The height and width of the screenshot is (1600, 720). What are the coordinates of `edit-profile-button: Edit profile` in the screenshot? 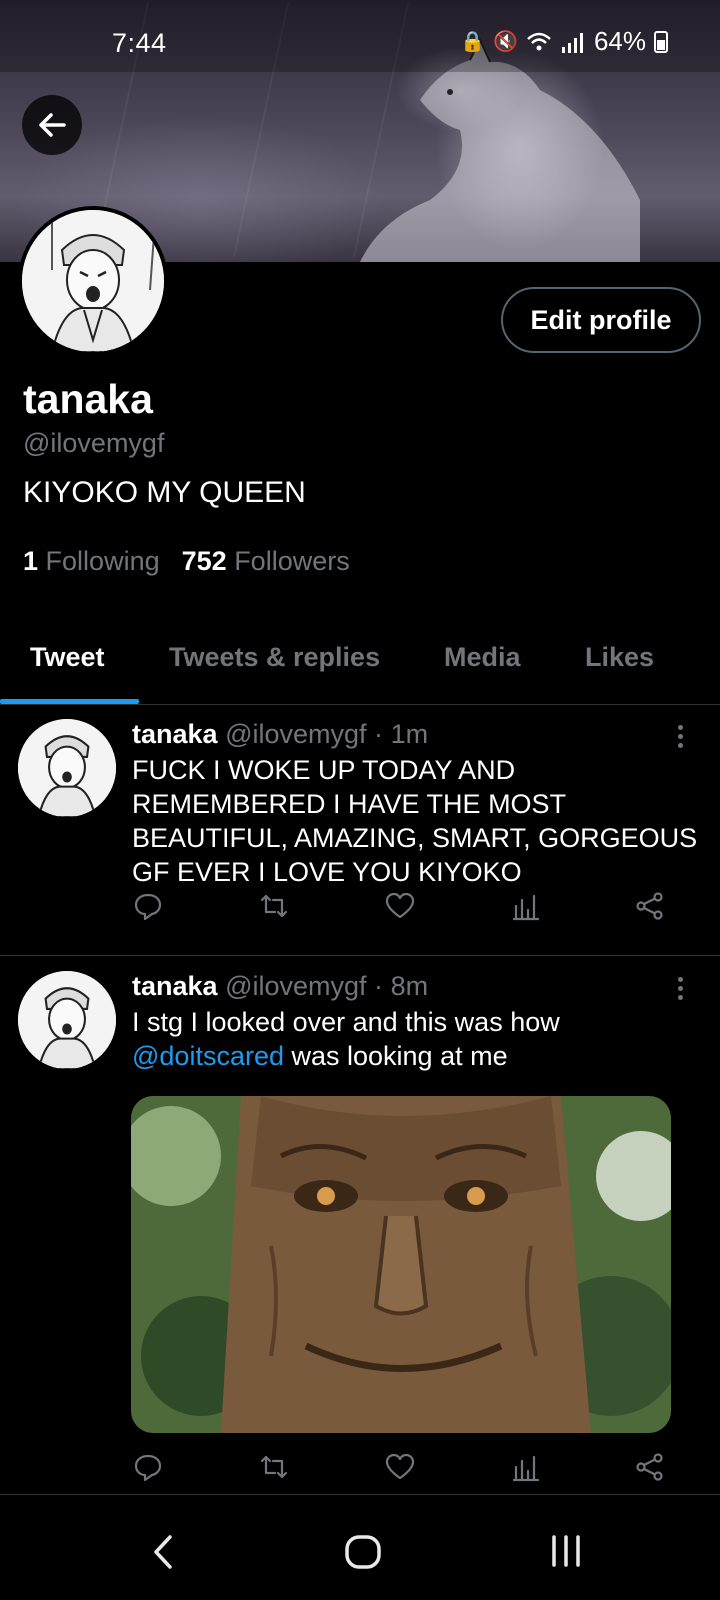 It's located at (601, 320).